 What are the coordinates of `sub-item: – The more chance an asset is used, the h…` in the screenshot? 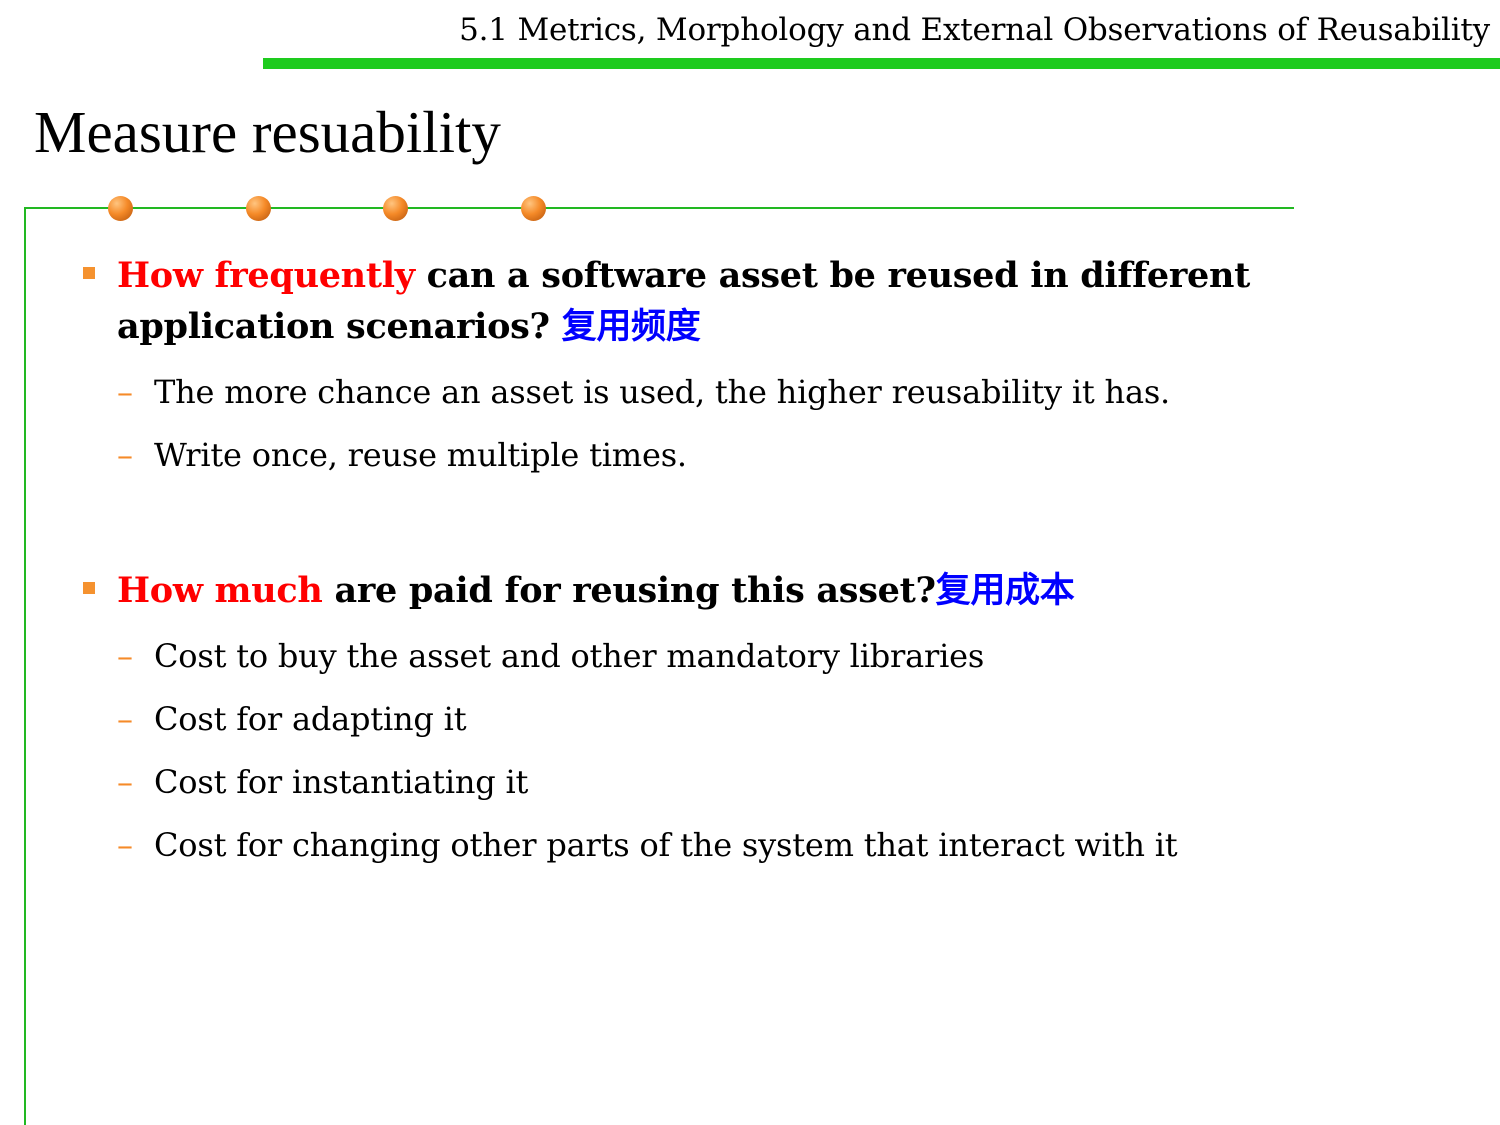 It's located at (643, 392).